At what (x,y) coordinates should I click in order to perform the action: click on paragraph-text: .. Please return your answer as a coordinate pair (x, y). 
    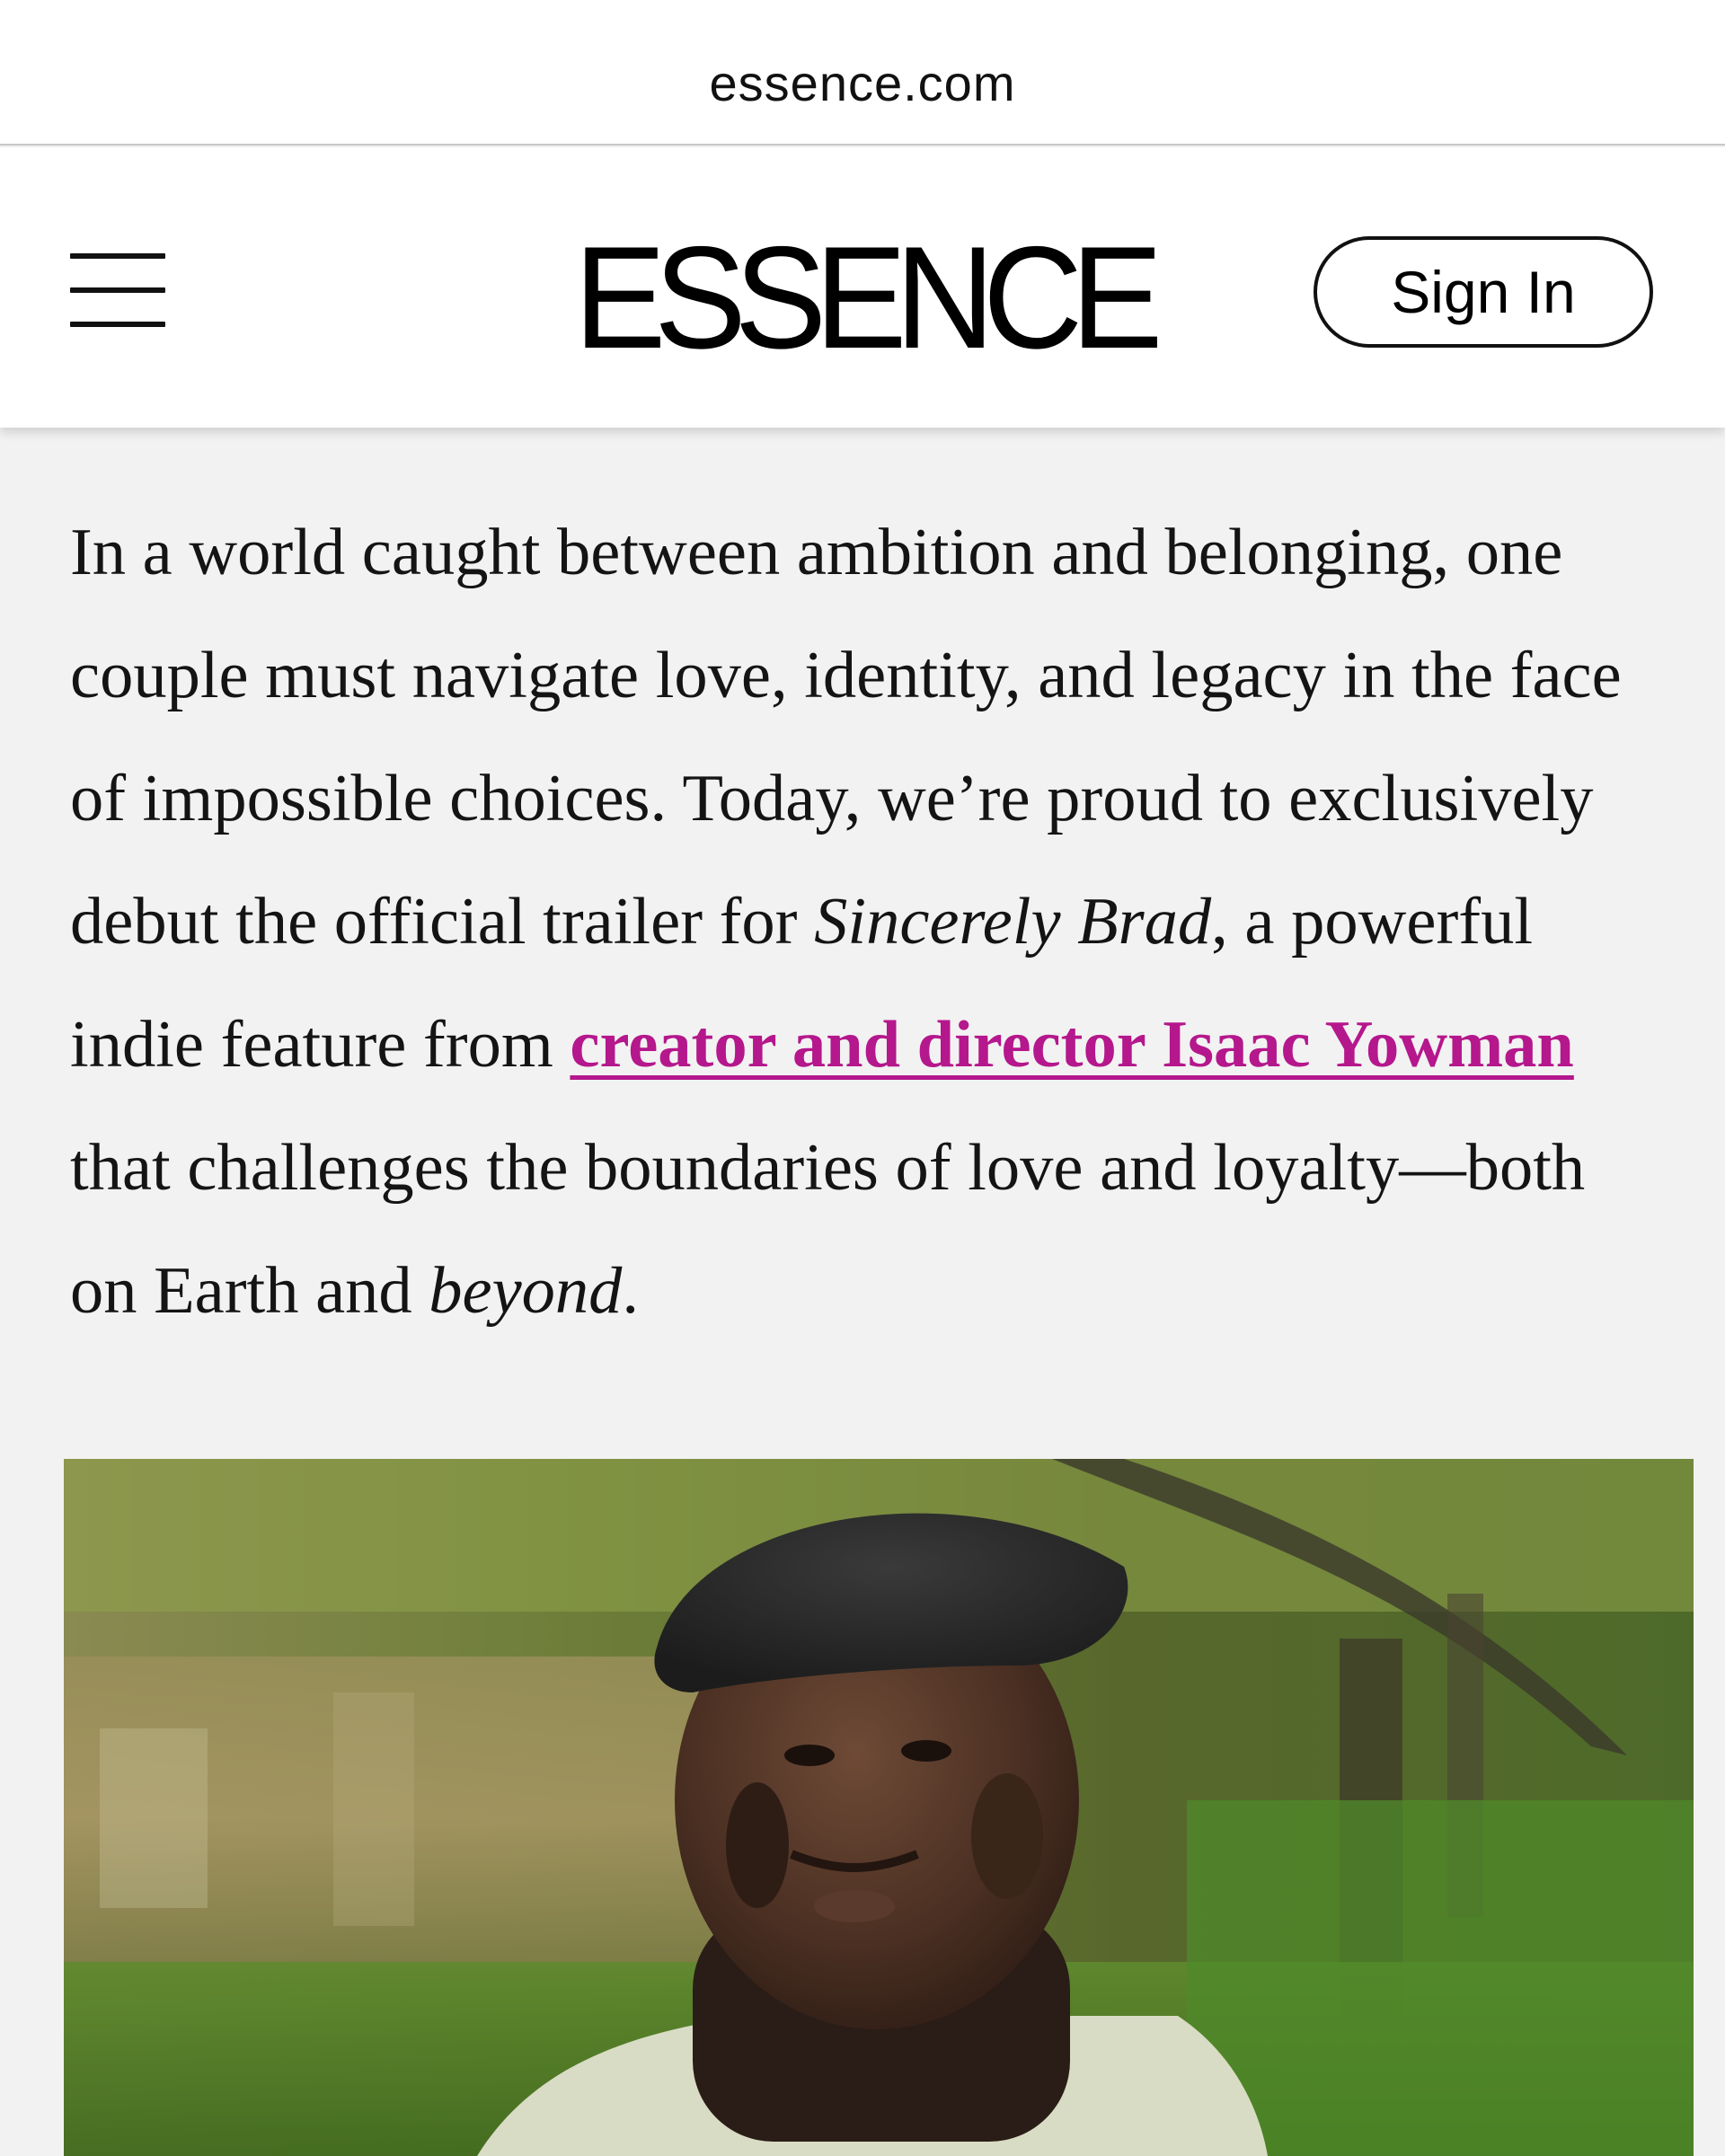
    Looking at the image, I should click on (631, 1291).